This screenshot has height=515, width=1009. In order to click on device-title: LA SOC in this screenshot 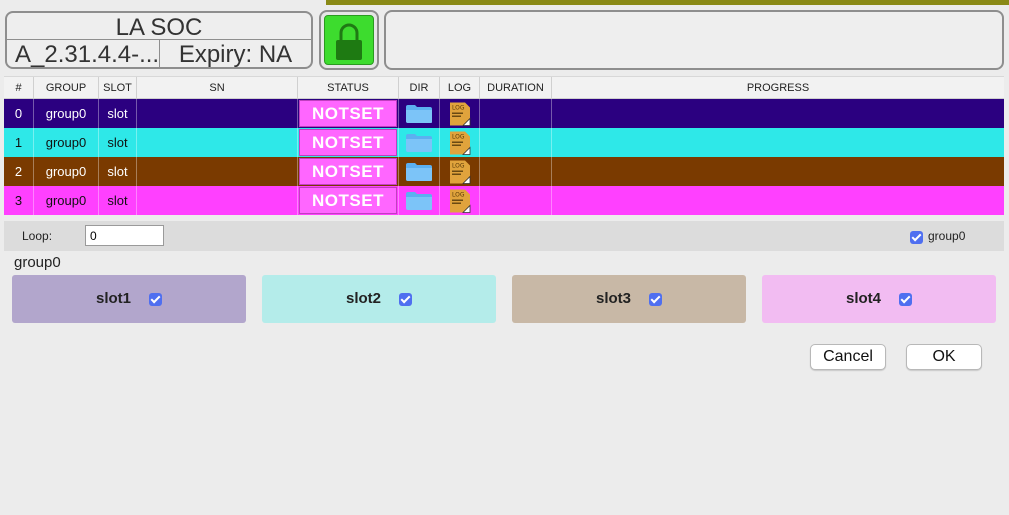, I will do `click(159, 27)`.